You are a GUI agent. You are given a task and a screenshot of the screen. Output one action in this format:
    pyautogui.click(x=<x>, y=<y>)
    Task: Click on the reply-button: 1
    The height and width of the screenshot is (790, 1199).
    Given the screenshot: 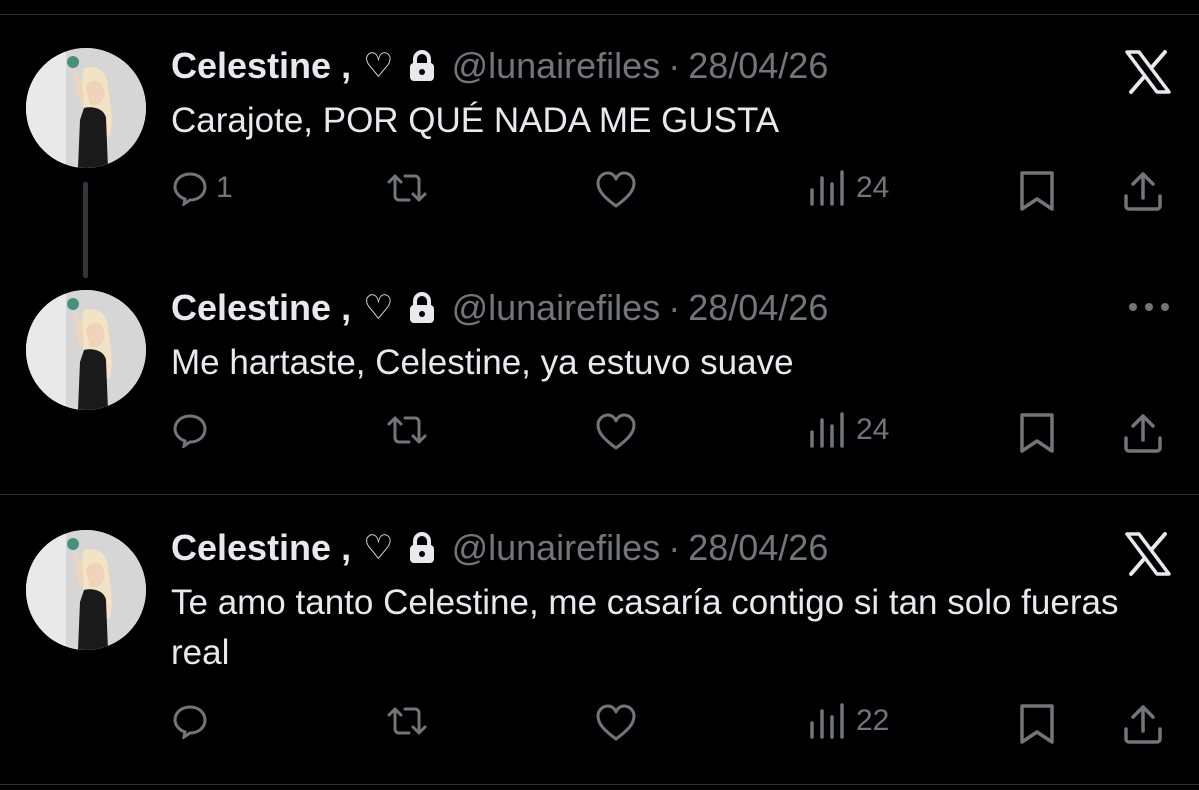 What is the action you would take?
    pyautogui.click(x=202, y=188)
    